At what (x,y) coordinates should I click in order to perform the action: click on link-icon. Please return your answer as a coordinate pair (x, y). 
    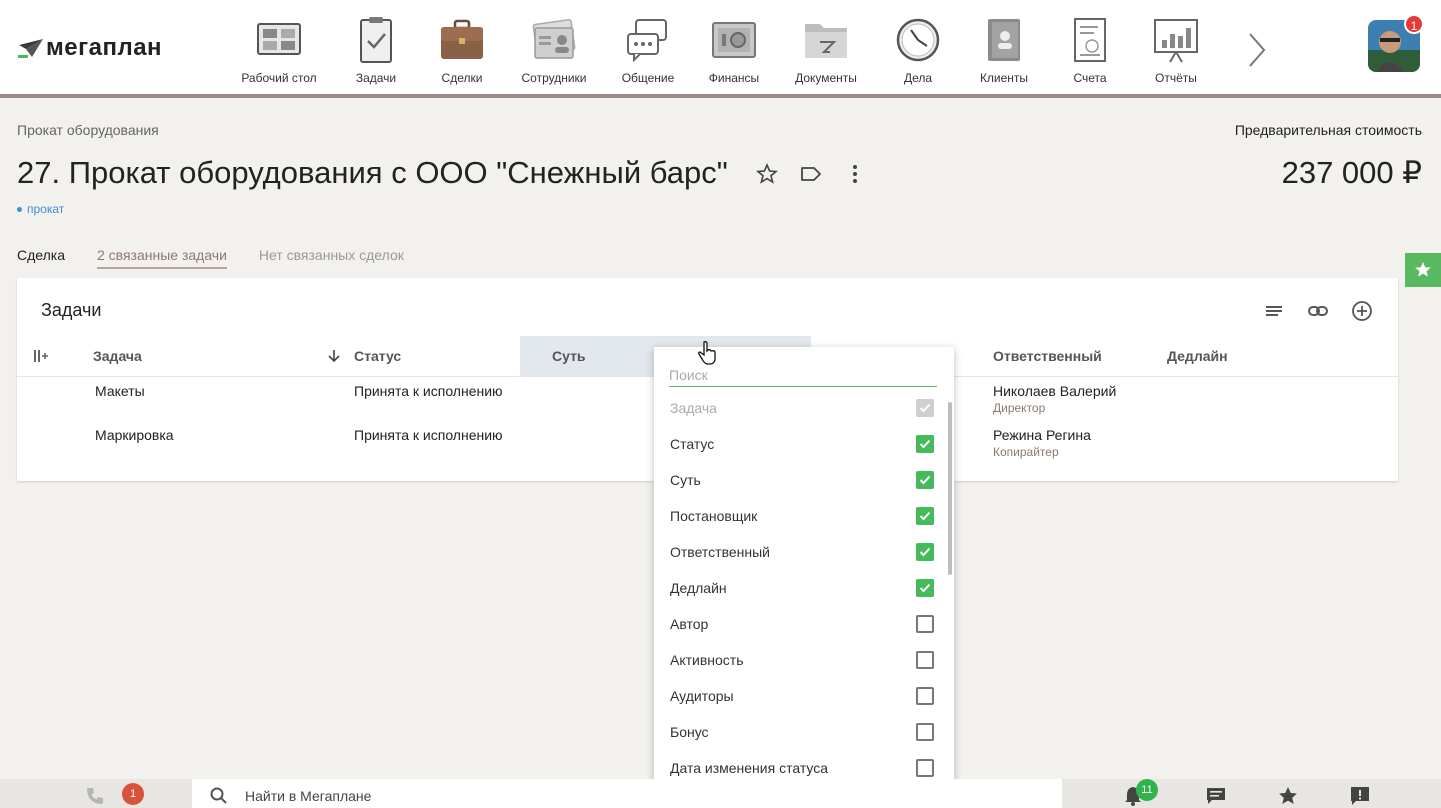
    Looking at the image, I should click on (1318, 311).